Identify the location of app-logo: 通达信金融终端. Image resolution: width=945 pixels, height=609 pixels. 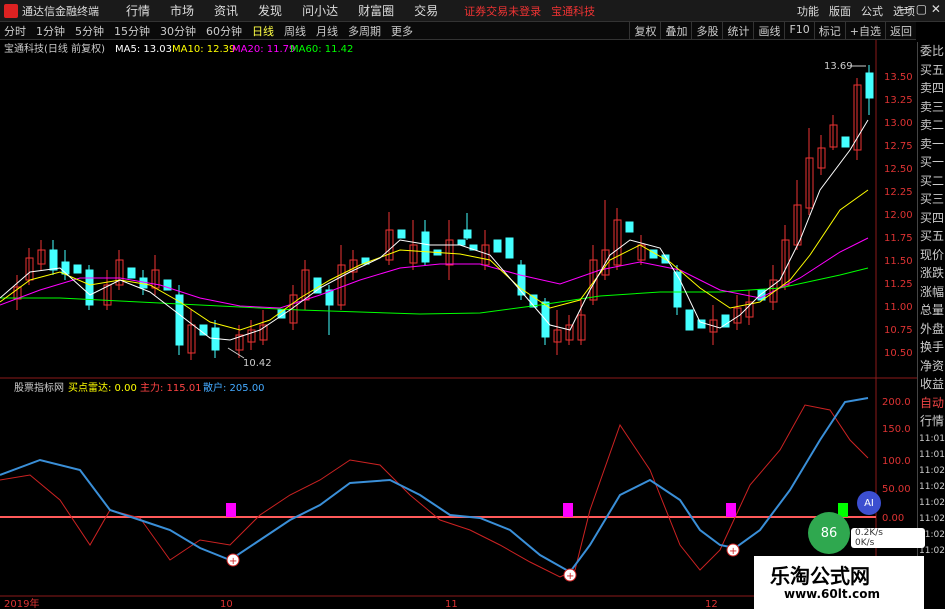
(53, 11).